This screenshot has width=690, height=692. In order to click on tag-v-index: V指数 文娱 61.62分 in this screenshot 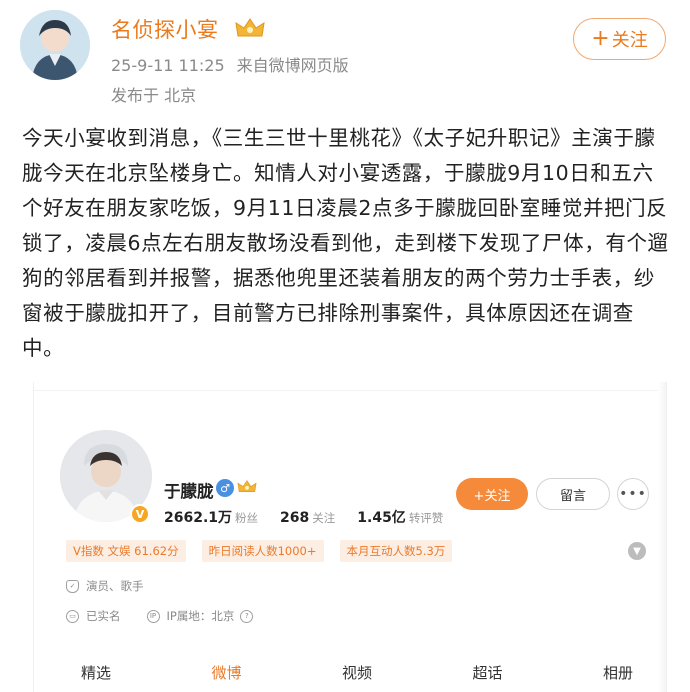, I will do `click(126, 551)`.